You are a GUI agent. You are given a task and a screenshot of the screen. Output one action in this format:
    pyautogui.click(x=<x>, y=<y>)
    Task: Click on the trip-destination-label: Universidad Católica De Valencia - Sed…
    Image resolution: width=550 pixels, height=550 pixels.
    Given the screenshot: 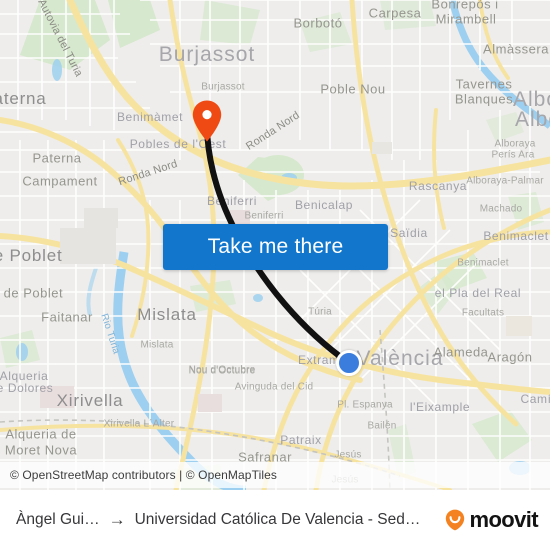 What is the action you would take?
    pyautogui.click(x=277, y=519)
    